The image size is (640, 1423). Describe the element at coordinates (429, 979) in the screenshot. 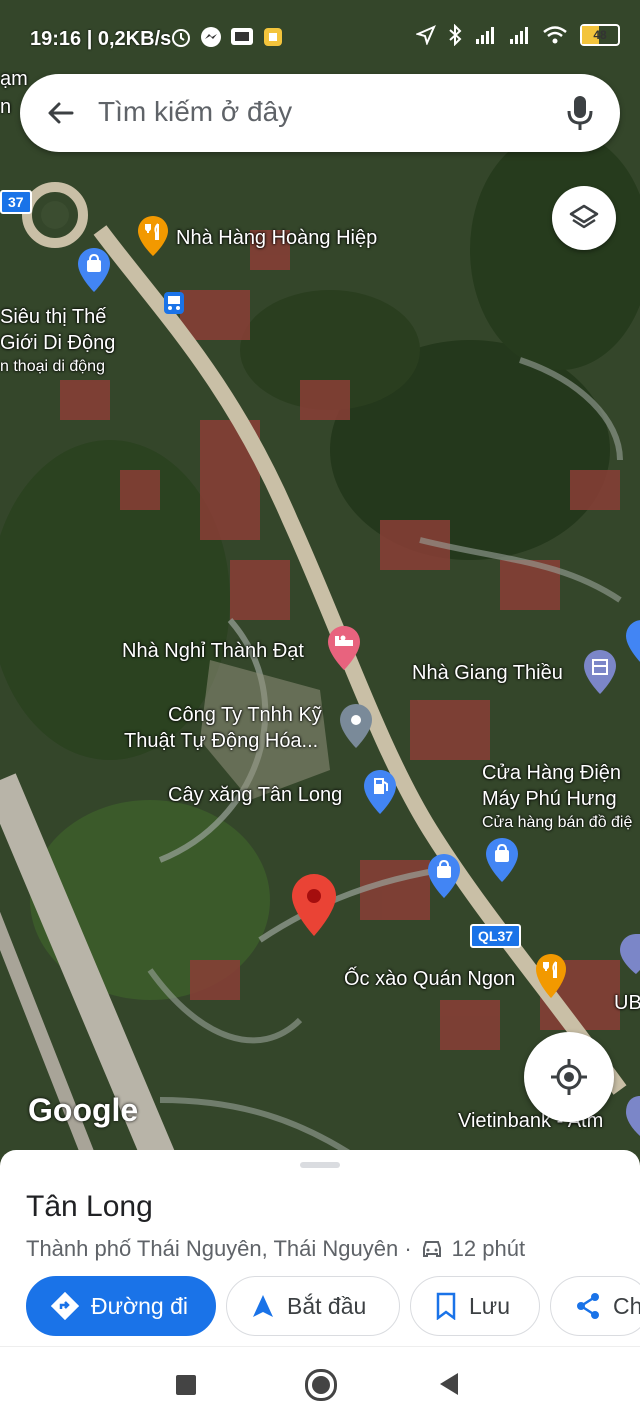

I see `map-label-oc-xao: Ốc xào Quán Ngon` at that location.